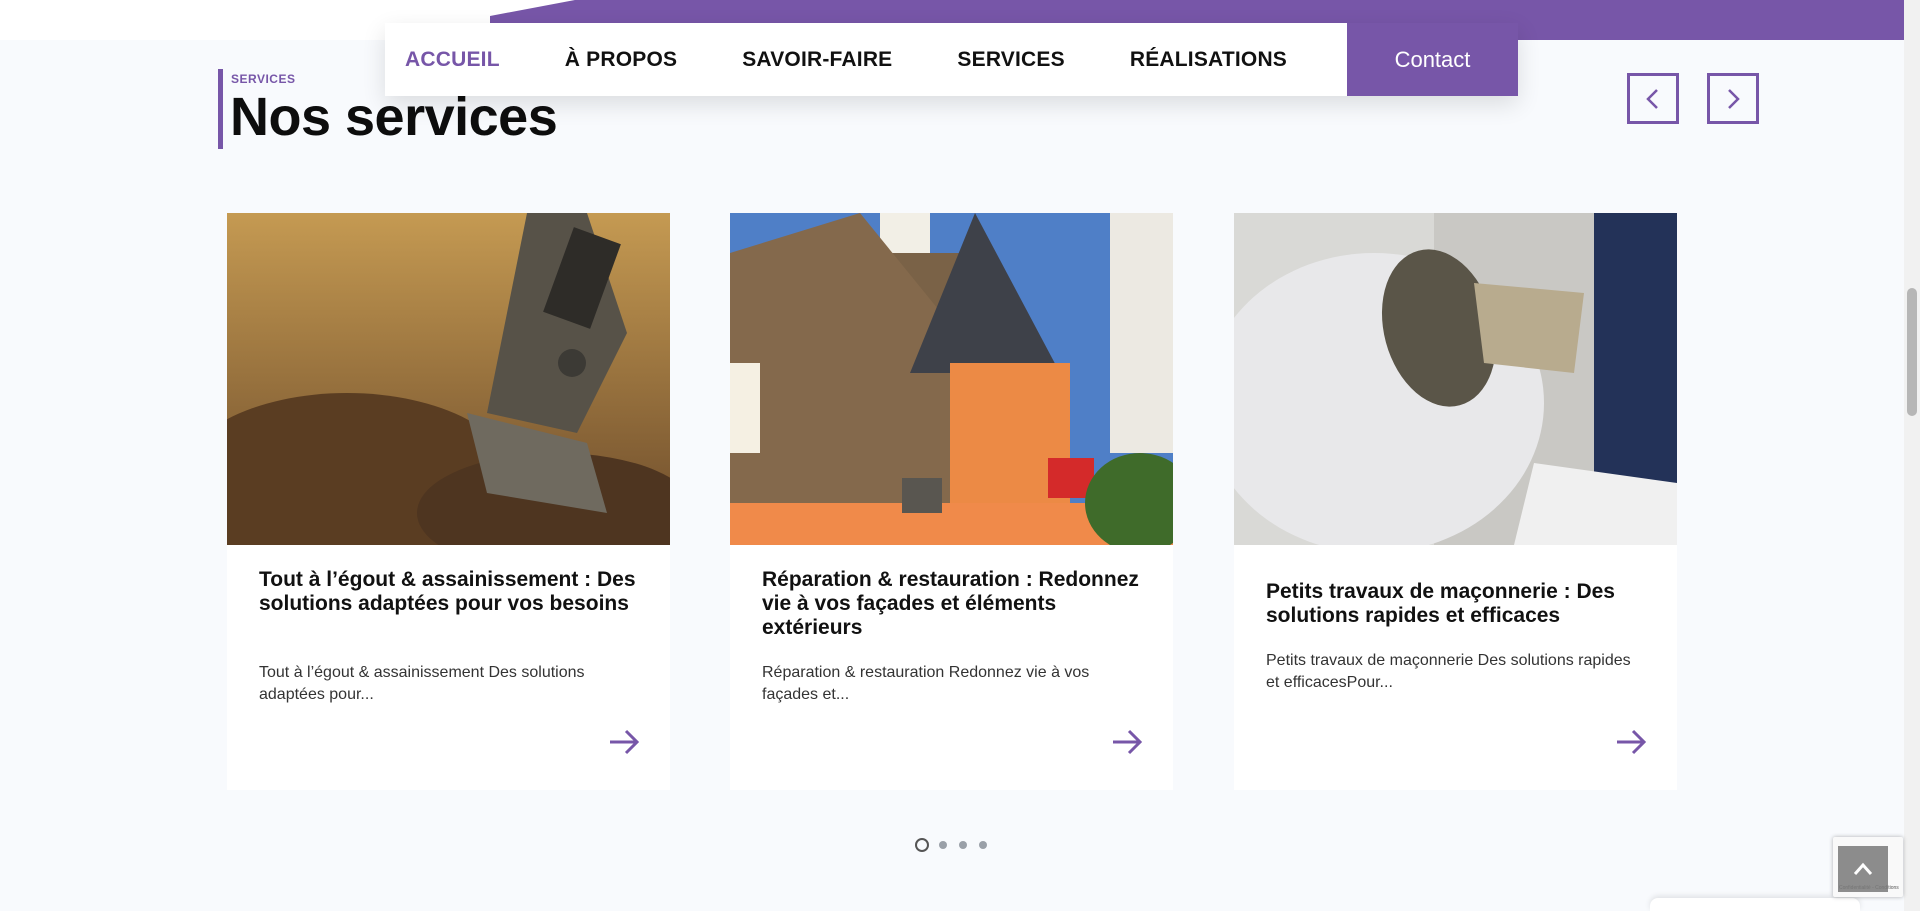  What do you see at coordinates (1455, 379) in the screenshot?
I see `cement-mixer-photo` at bounding box center [1455, 379].